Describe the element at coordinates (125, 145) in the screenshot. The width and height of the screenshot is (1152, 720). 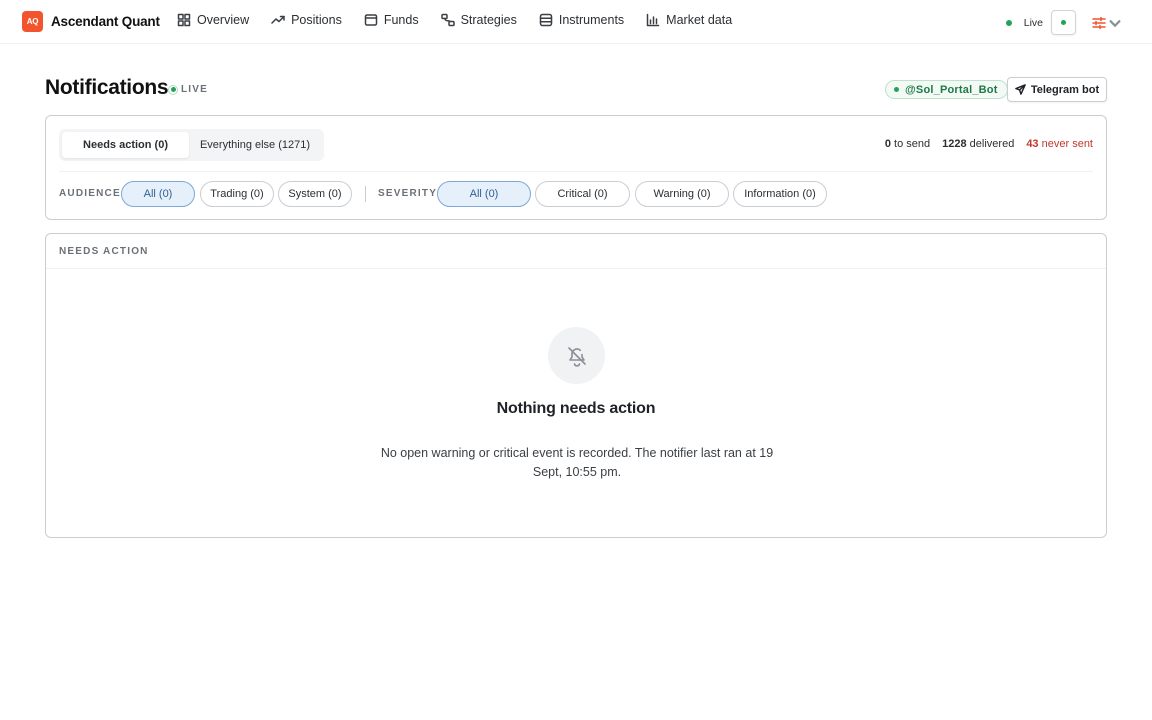
I see `tab-needs-action: Needs action (0)` at that location.